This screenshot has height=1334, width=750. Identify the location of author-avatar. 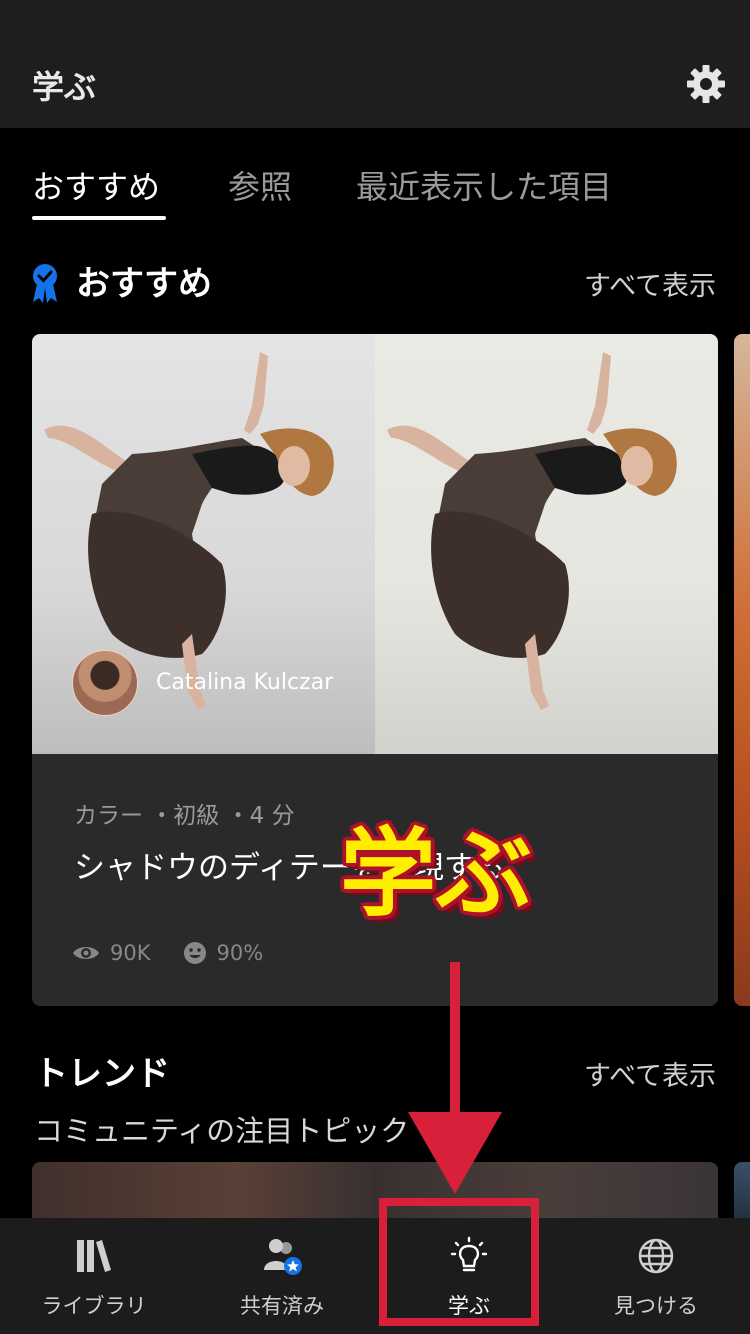
(105, 683).